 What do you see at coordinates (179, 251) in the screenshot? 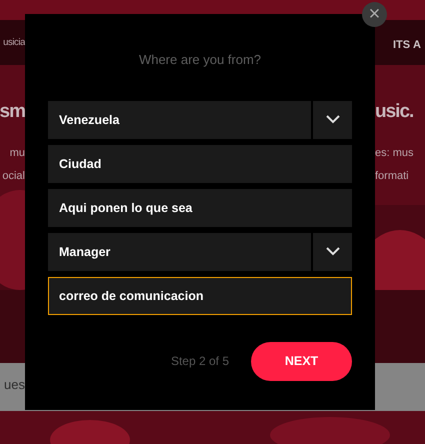
I see `dropdown-field: Manager` at bounding box center [179, 251].